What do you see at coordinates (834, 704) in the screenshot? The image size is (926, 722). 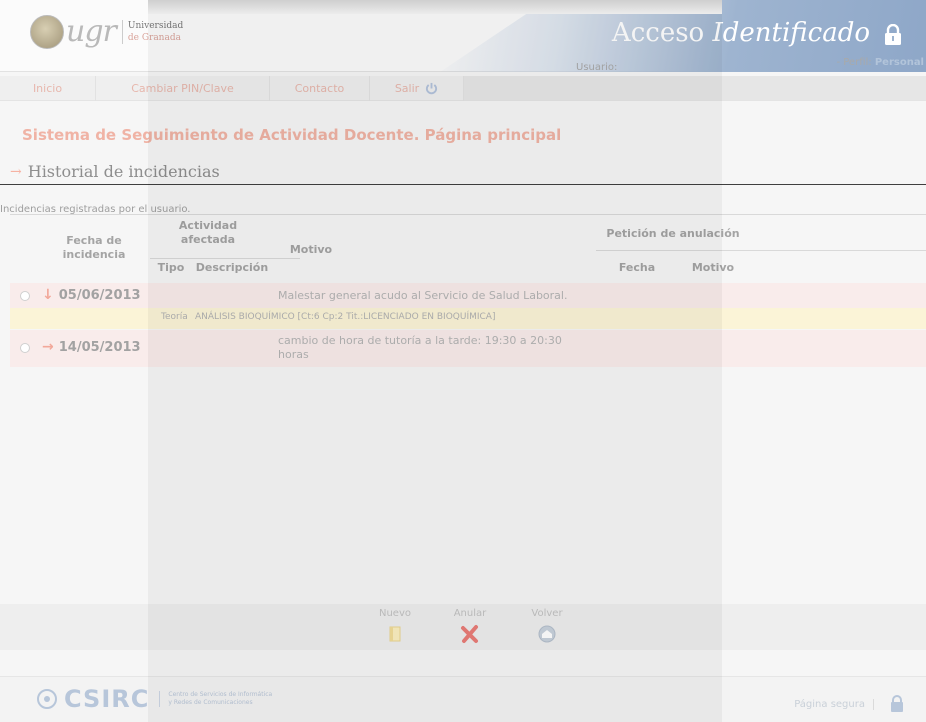 I see `secure-page-label: Página segura` at bounding box center [834, 704].